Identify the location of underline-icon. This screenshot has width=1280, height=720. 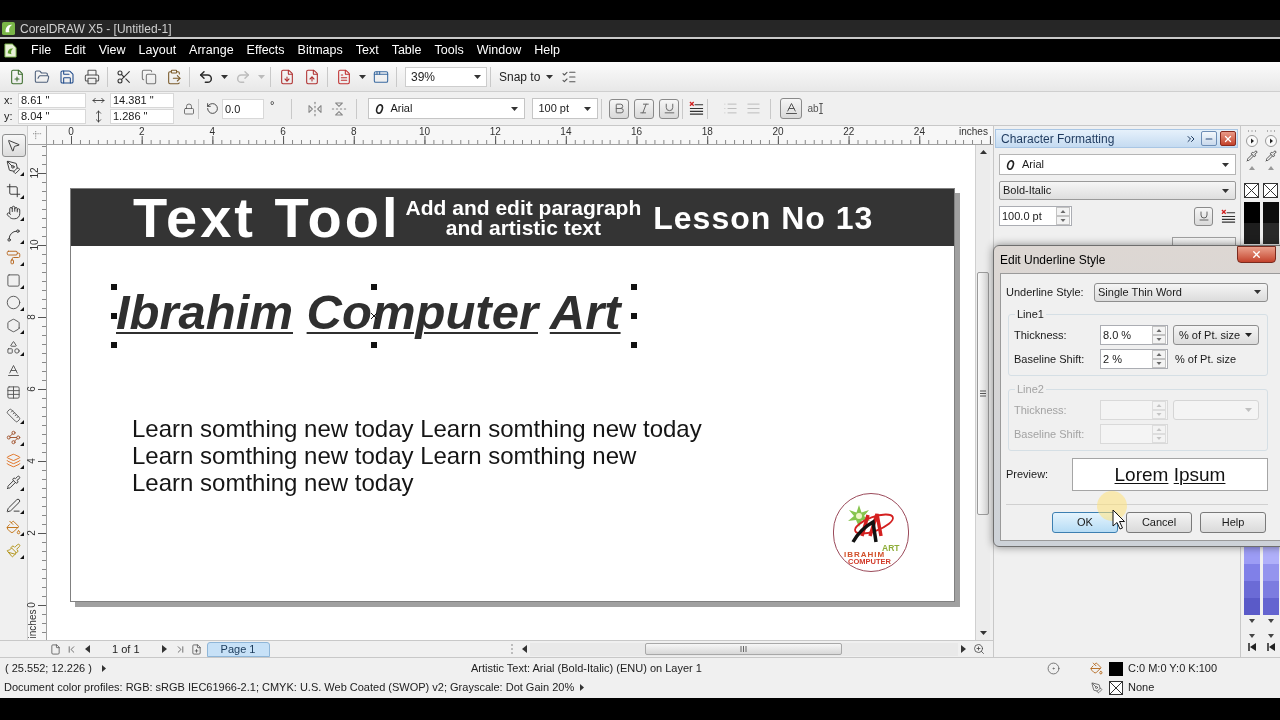
(1203, 216).